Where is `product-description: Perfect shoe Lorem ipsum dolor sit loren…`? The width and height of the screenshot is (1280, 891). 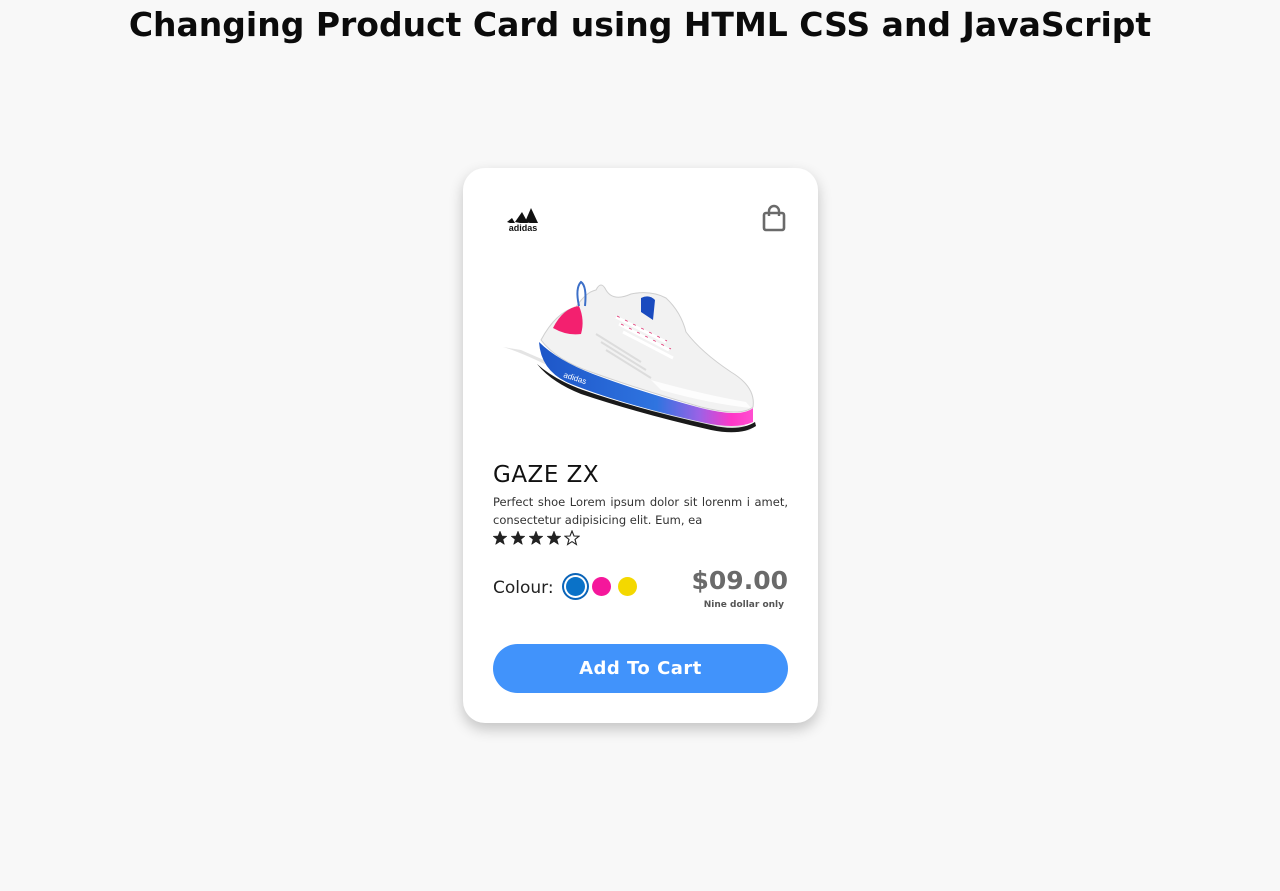
product-description: Perfect shoe Lorem ipsum dolor sit loren… is located at coordinates (640, 511).